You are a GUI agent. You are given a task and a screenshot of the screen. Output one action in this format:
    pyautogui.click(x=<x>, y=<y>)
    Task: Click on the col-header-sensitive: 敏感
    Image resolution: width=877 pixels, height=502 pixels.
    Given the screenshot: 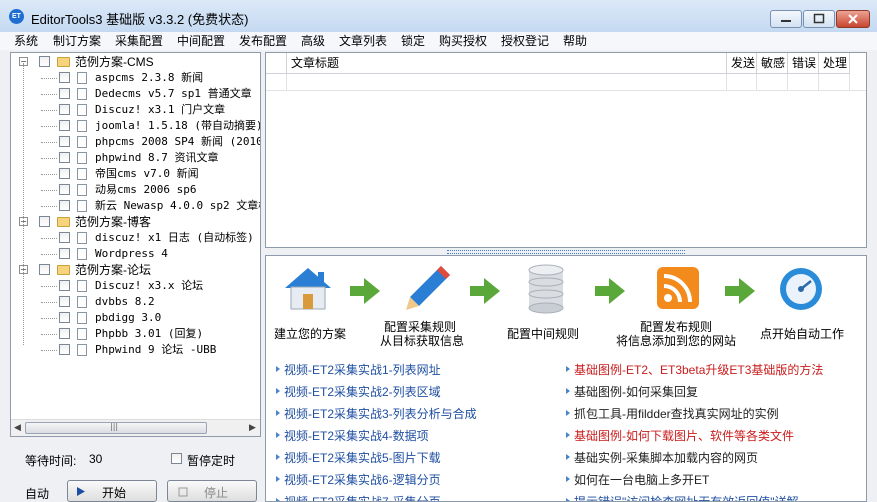 What is the action you would take?
    pyautogui.click(x=772, y=63)
    